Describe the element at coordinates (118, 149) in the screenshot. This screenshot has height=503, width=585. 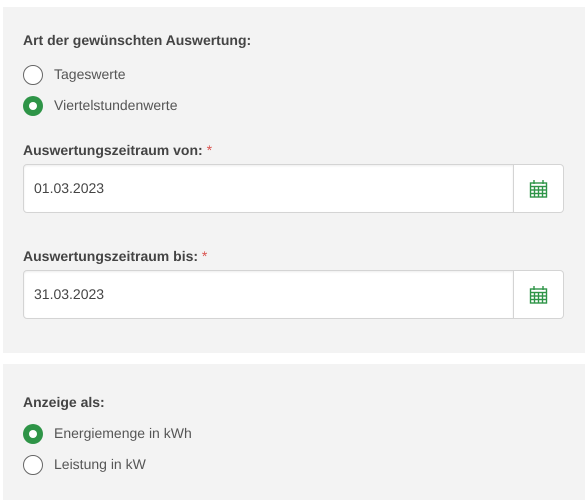
I see `field-label: Auswertungszeitraum von: *` at that location.